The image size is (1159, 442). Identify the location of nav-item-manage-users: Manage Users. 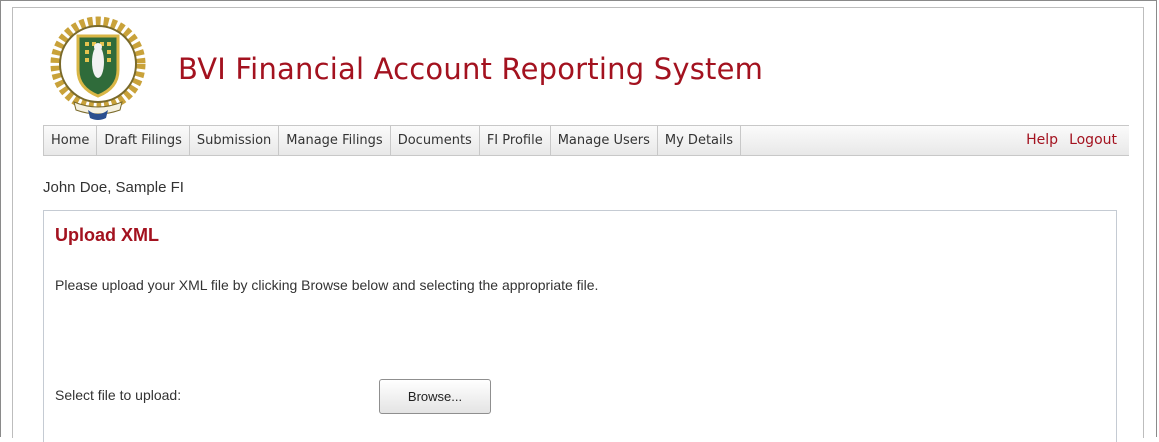
(604, 140).